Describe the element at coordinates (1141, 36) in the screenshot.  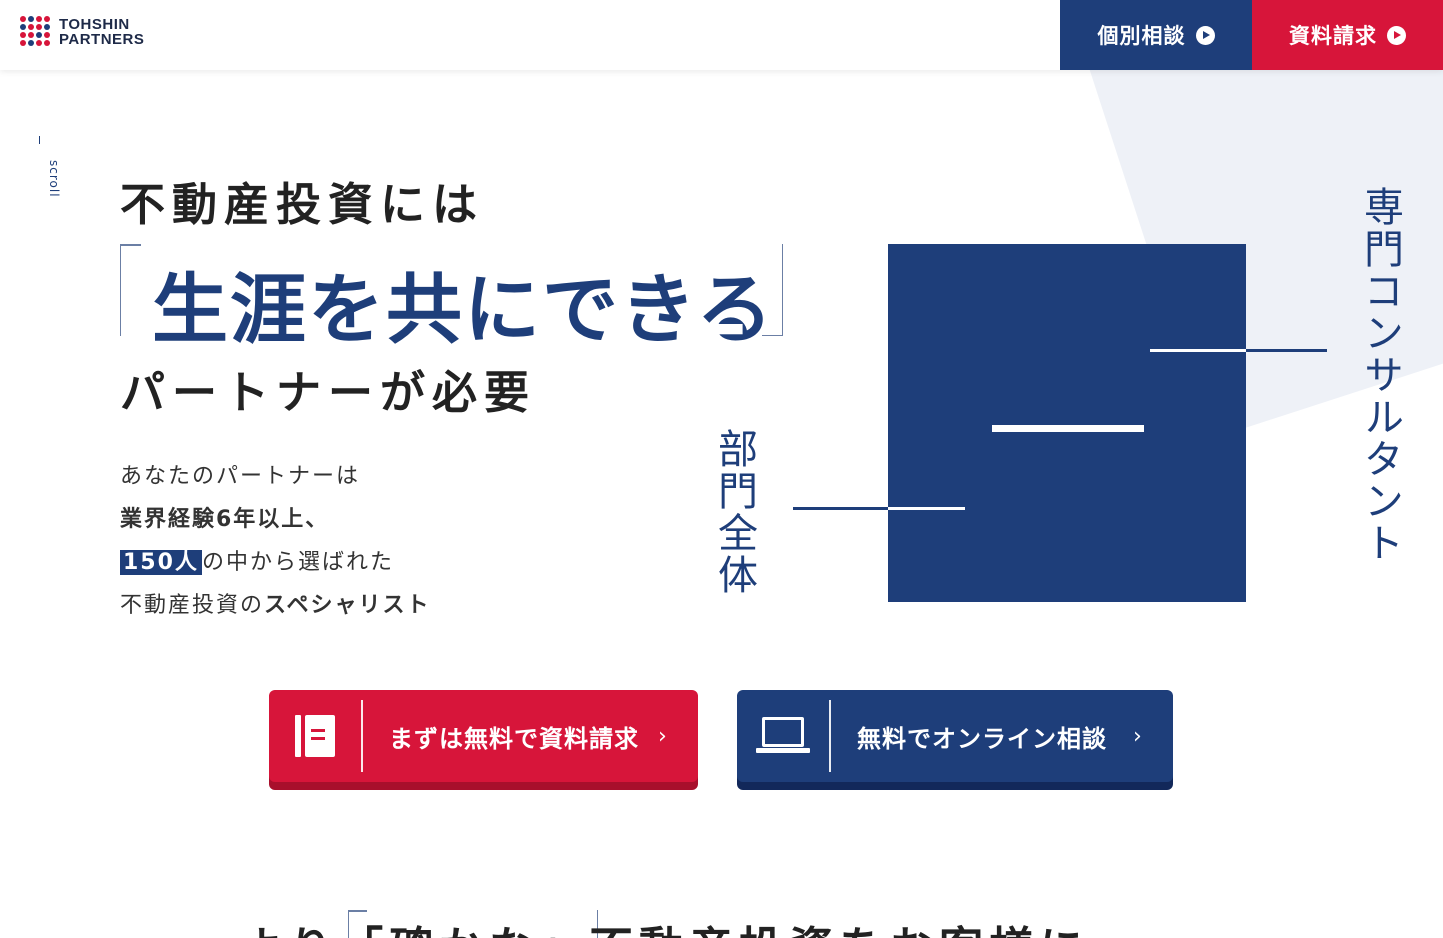
I see `consultation-label: 個別相談` at that location.